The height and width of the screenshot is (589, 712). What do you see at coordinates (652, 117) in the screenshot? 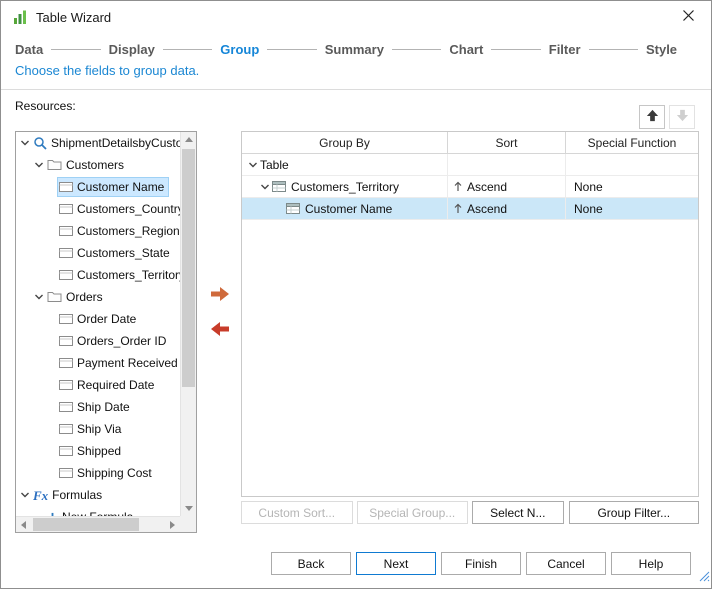
I see `move-up-button` at bounding box center [652, 117].